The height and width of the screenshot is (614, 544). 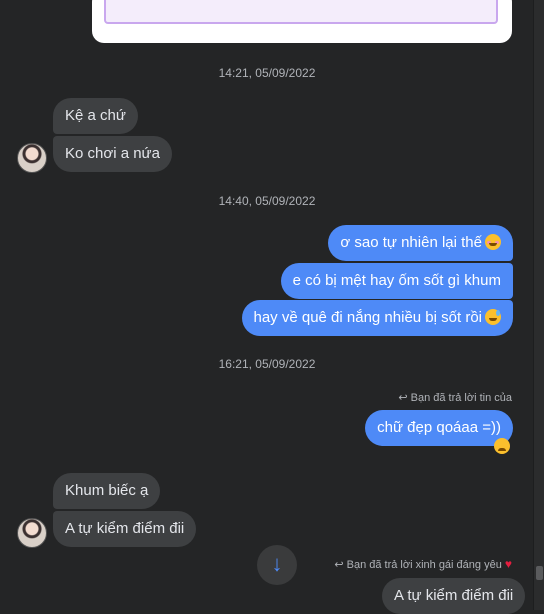 I want to click on arrow-down-icon: ↓, so click(x=277, y=563).